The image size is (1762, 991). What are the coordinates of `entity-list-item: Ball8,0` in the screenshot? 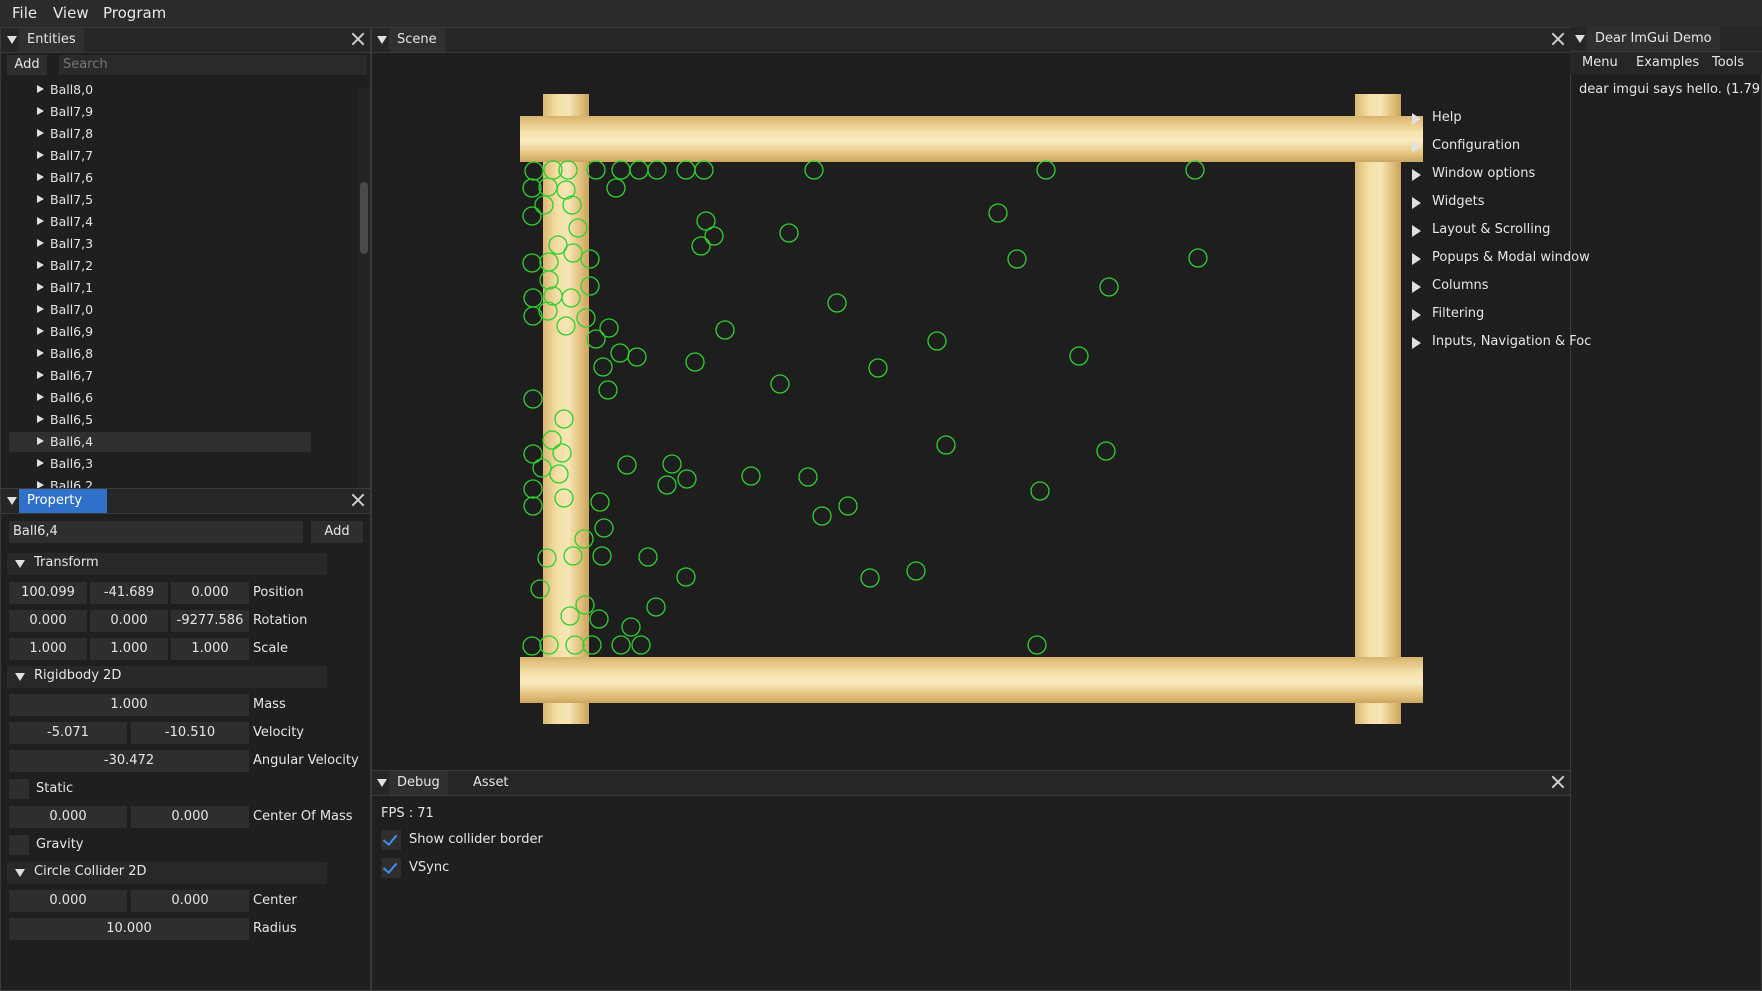 It's located at (173, 90).